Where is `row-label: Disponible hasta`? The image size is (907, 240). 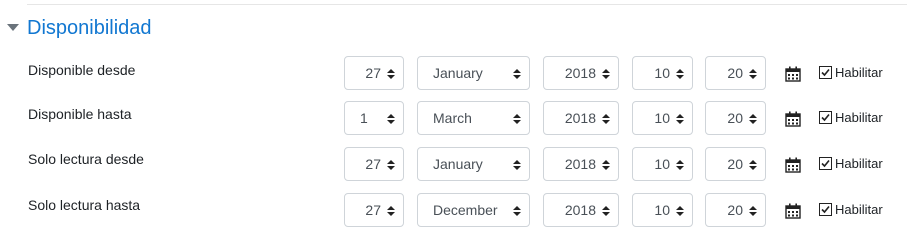 row-label: Disponible hasta is located at coordinates (80, 114).